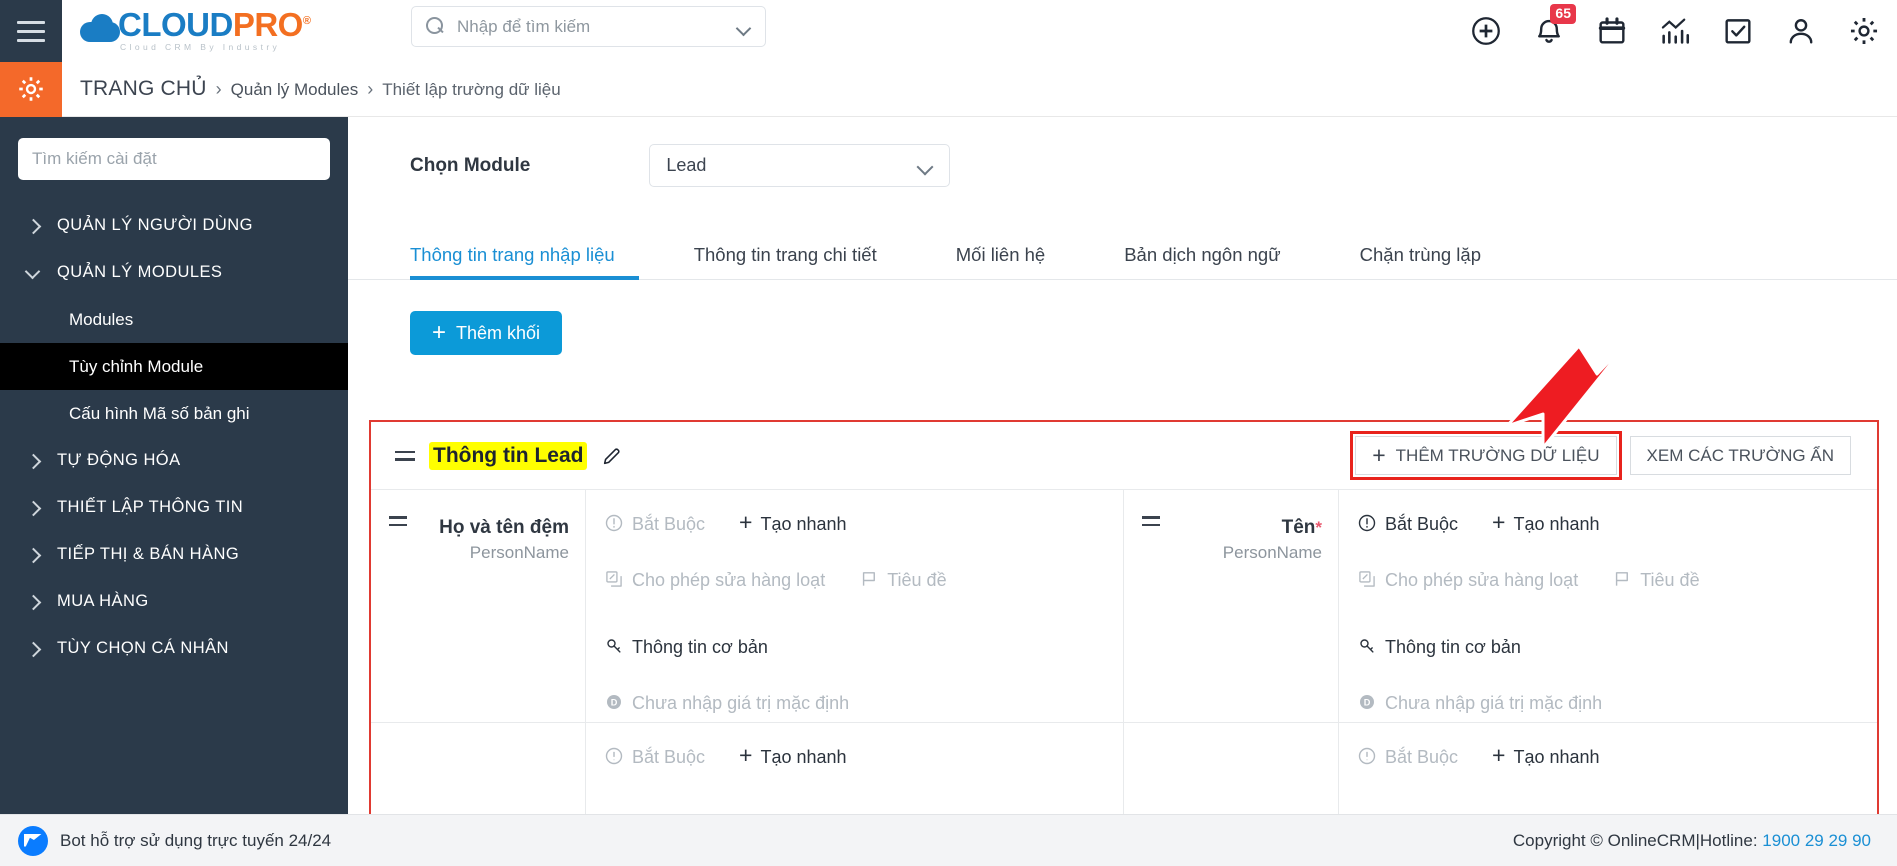  What do you see at coordinates (31, 31) in the screenshot?
I see `hamburger-menu-icon` at bounding box center [31, 31].